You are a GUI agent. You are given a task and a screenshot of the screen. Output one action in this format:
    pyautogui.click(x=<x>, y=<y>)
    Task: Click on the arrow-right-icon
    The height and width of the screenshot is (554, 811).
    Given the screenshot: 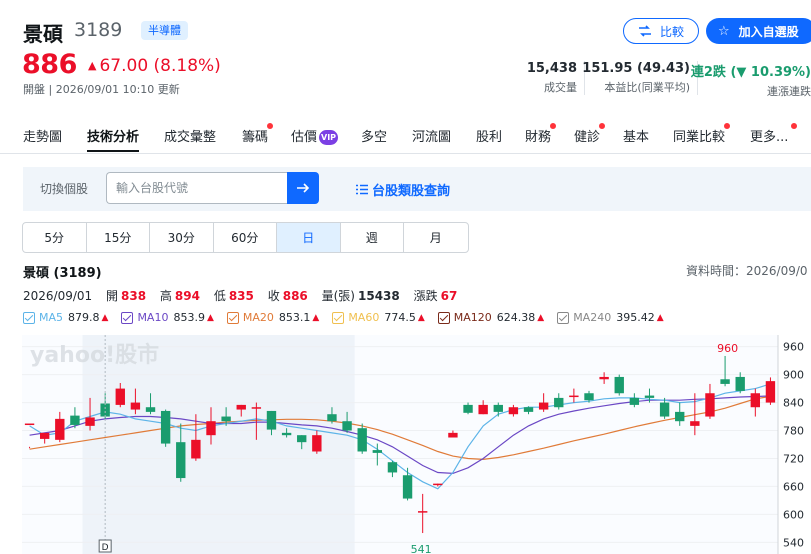 What is the action you would take?
    pyautogui.click(x=303, y=188)
    